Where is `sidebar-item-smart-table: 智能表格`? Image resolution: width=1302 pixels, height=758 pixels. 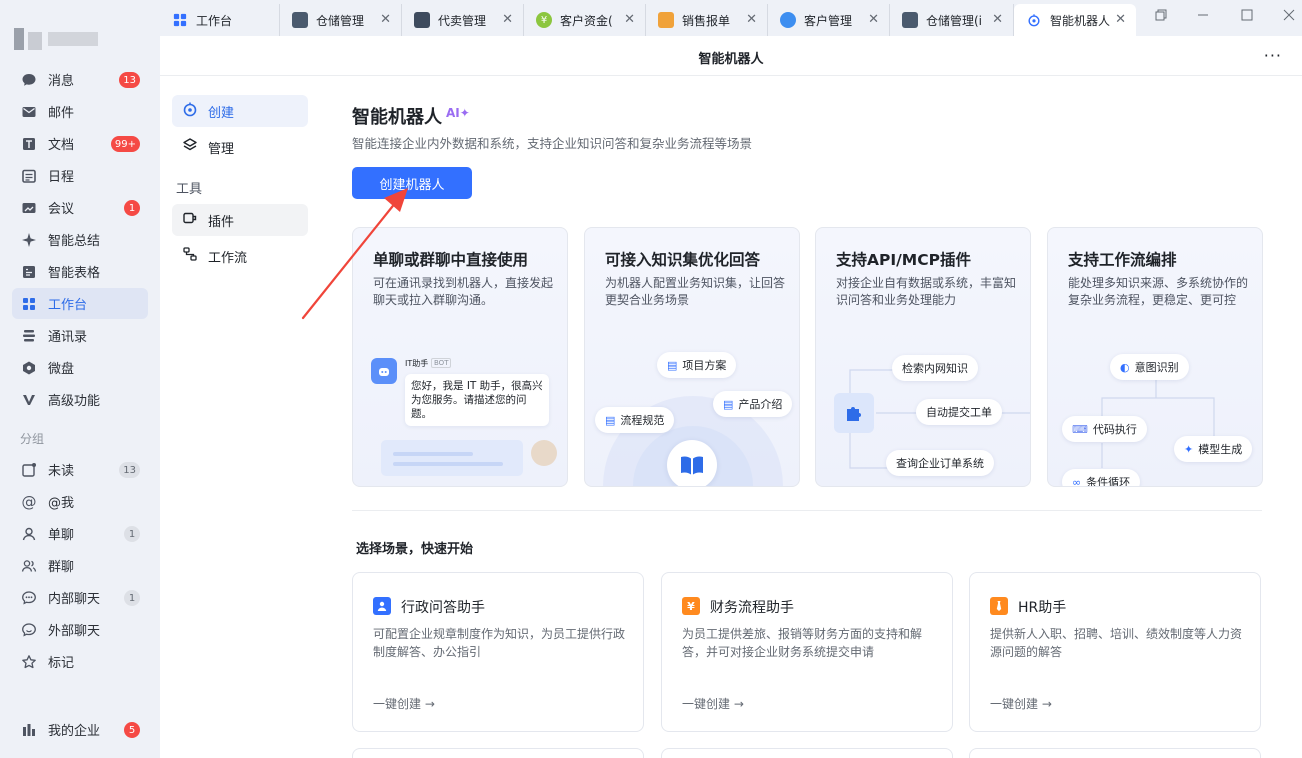 sidebar-item-smart-table: 智能表格 is located at coordinates (80, 271).